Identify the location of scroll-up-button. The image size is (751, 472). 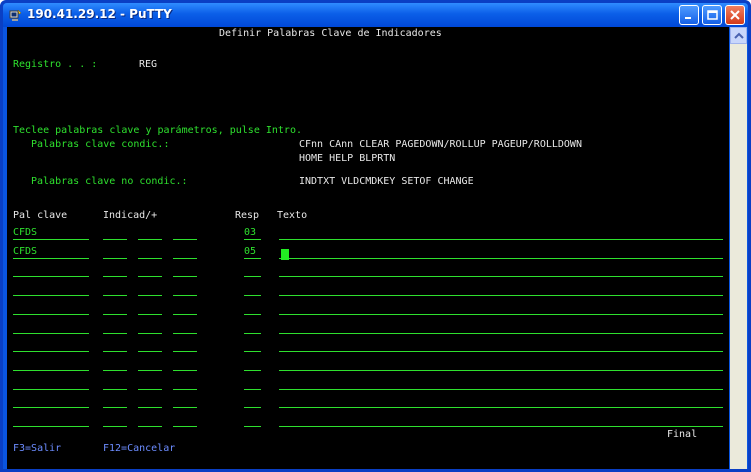
(738, 35).